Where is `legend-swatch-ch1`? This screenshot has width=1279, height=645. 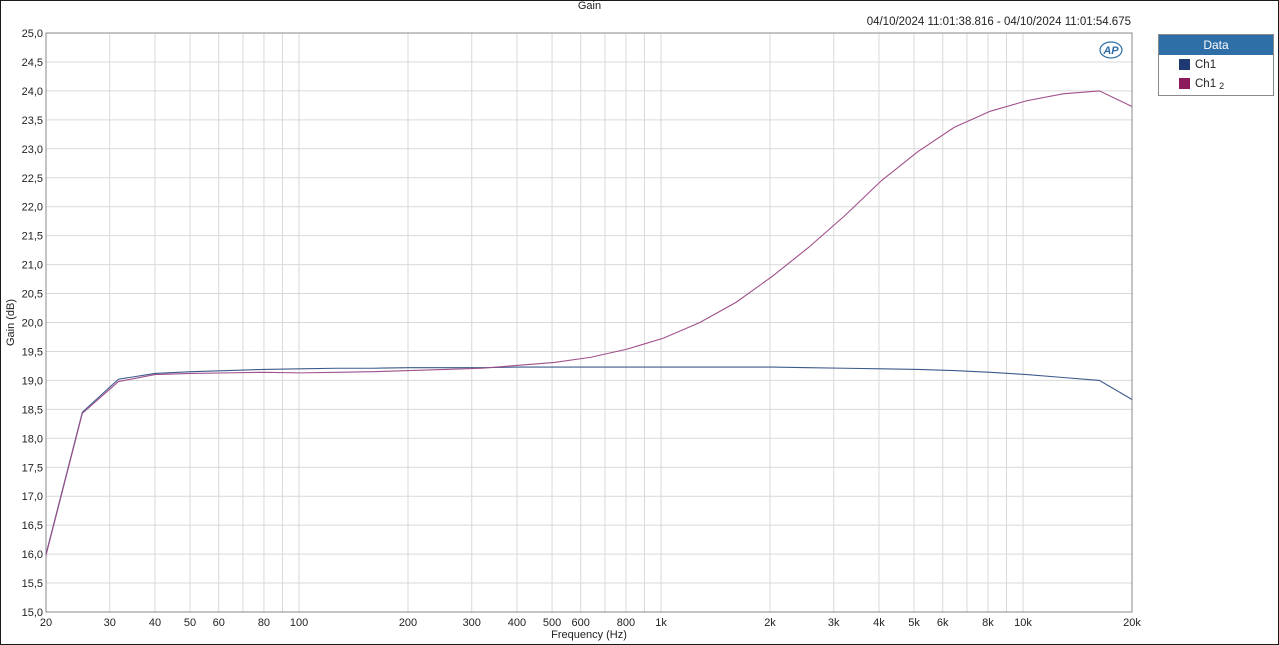 legend-swatch-ch1 is located at coordinates (1184, 64).